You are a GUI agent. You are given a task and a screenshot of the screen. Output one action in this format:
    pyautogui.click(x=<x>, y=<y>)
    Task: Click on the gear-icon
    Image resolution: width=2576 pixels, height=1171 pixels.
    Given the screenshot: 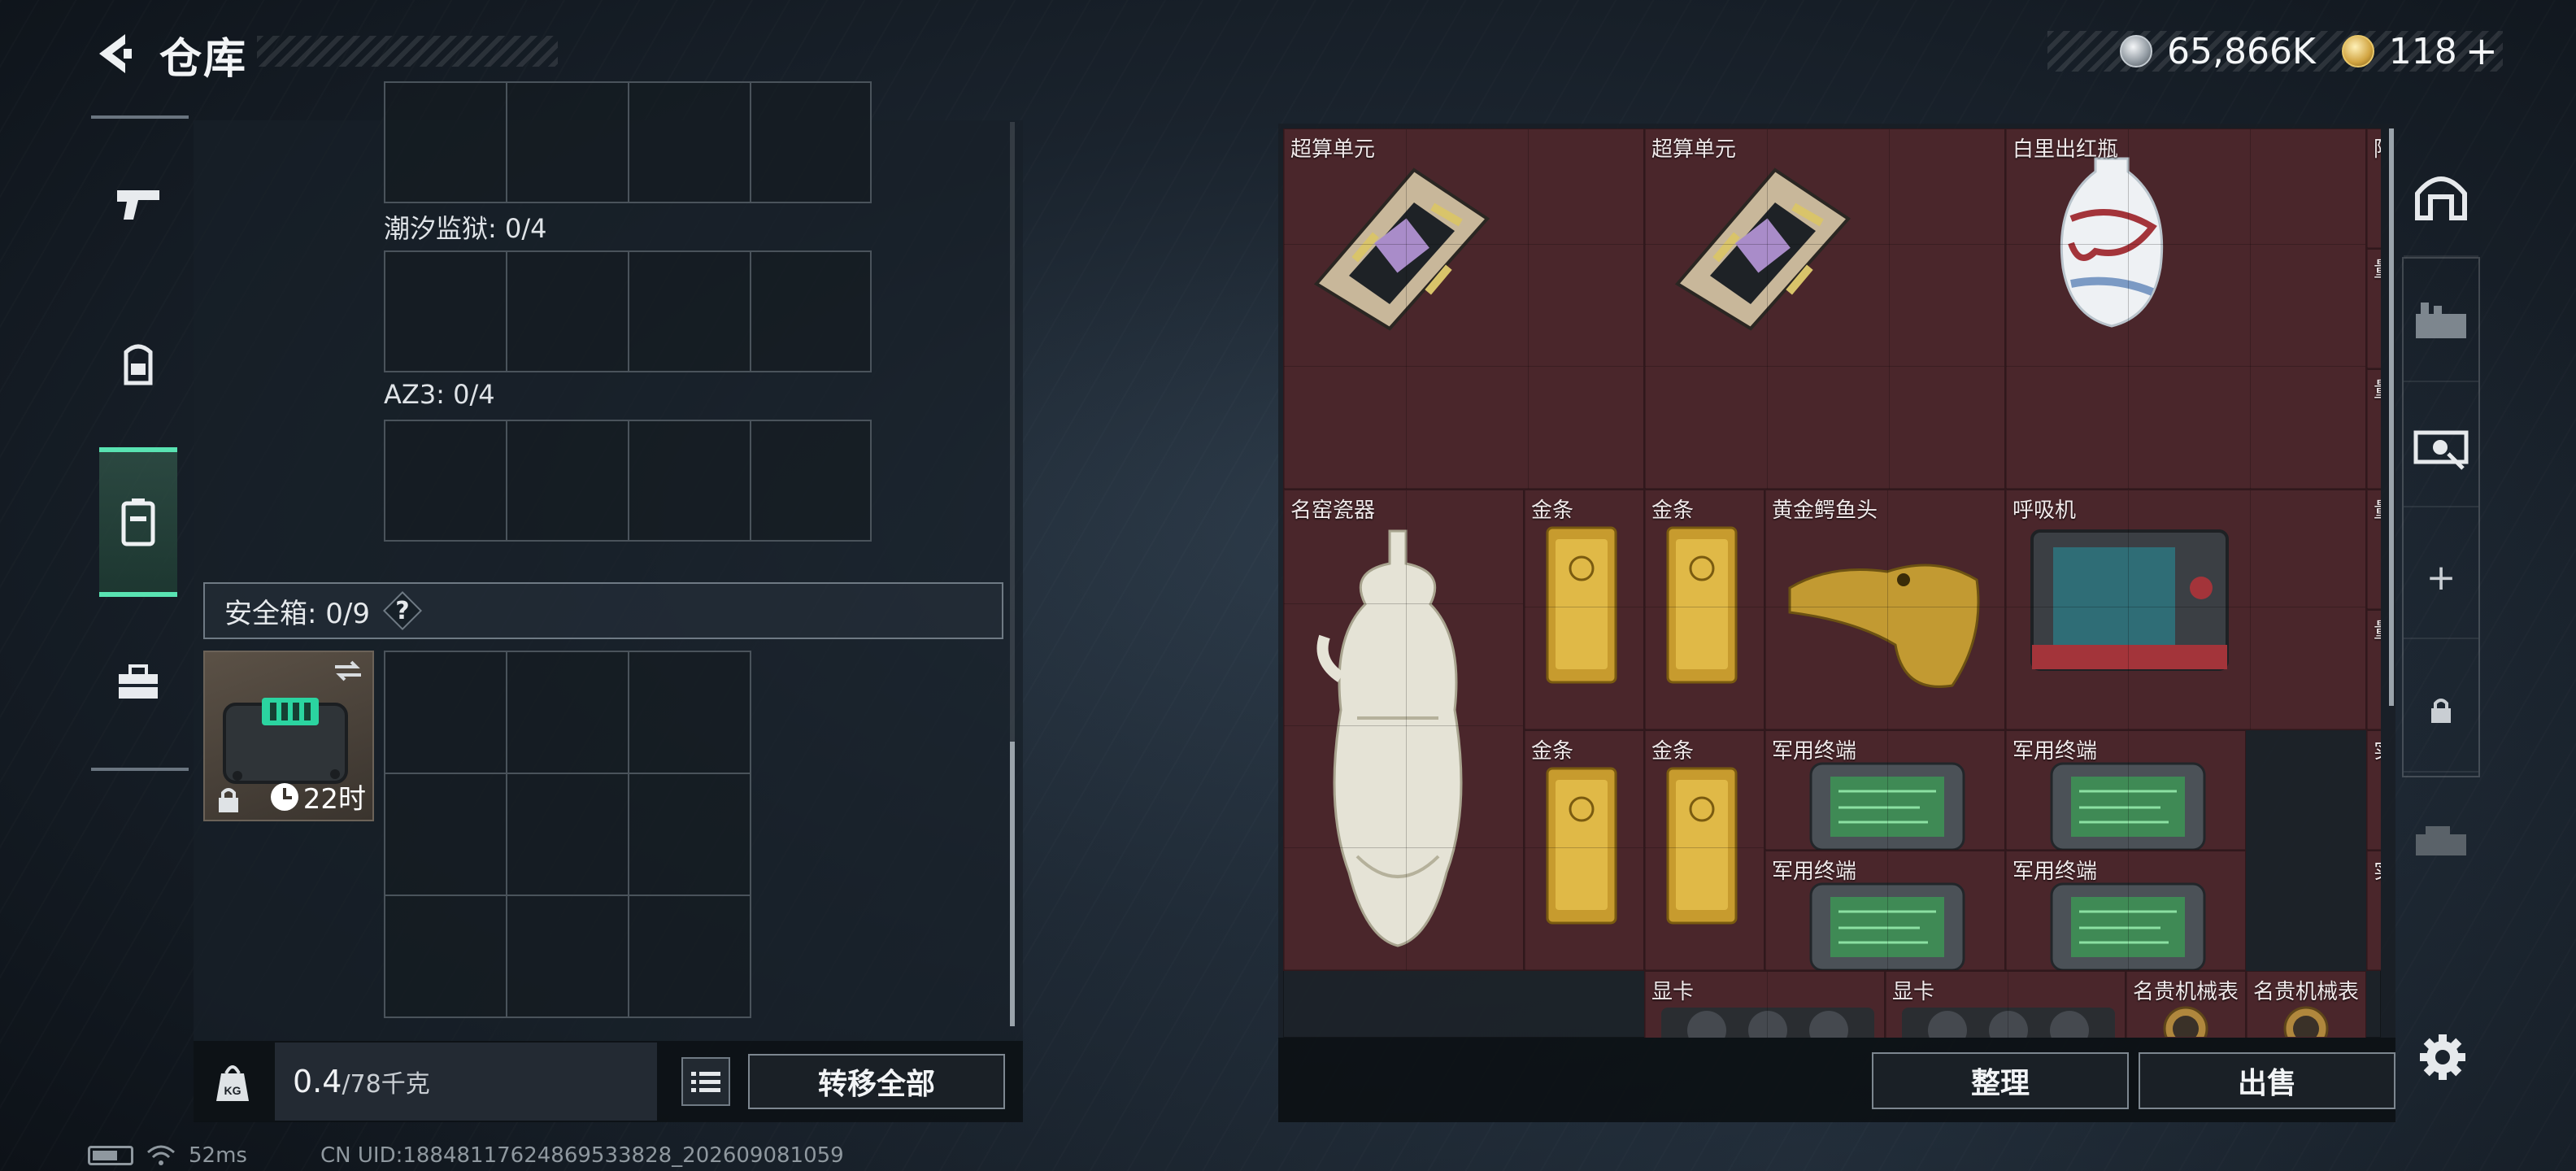 What is the action you would take?
    pyautogui.click(x=2442, y=1057)
    